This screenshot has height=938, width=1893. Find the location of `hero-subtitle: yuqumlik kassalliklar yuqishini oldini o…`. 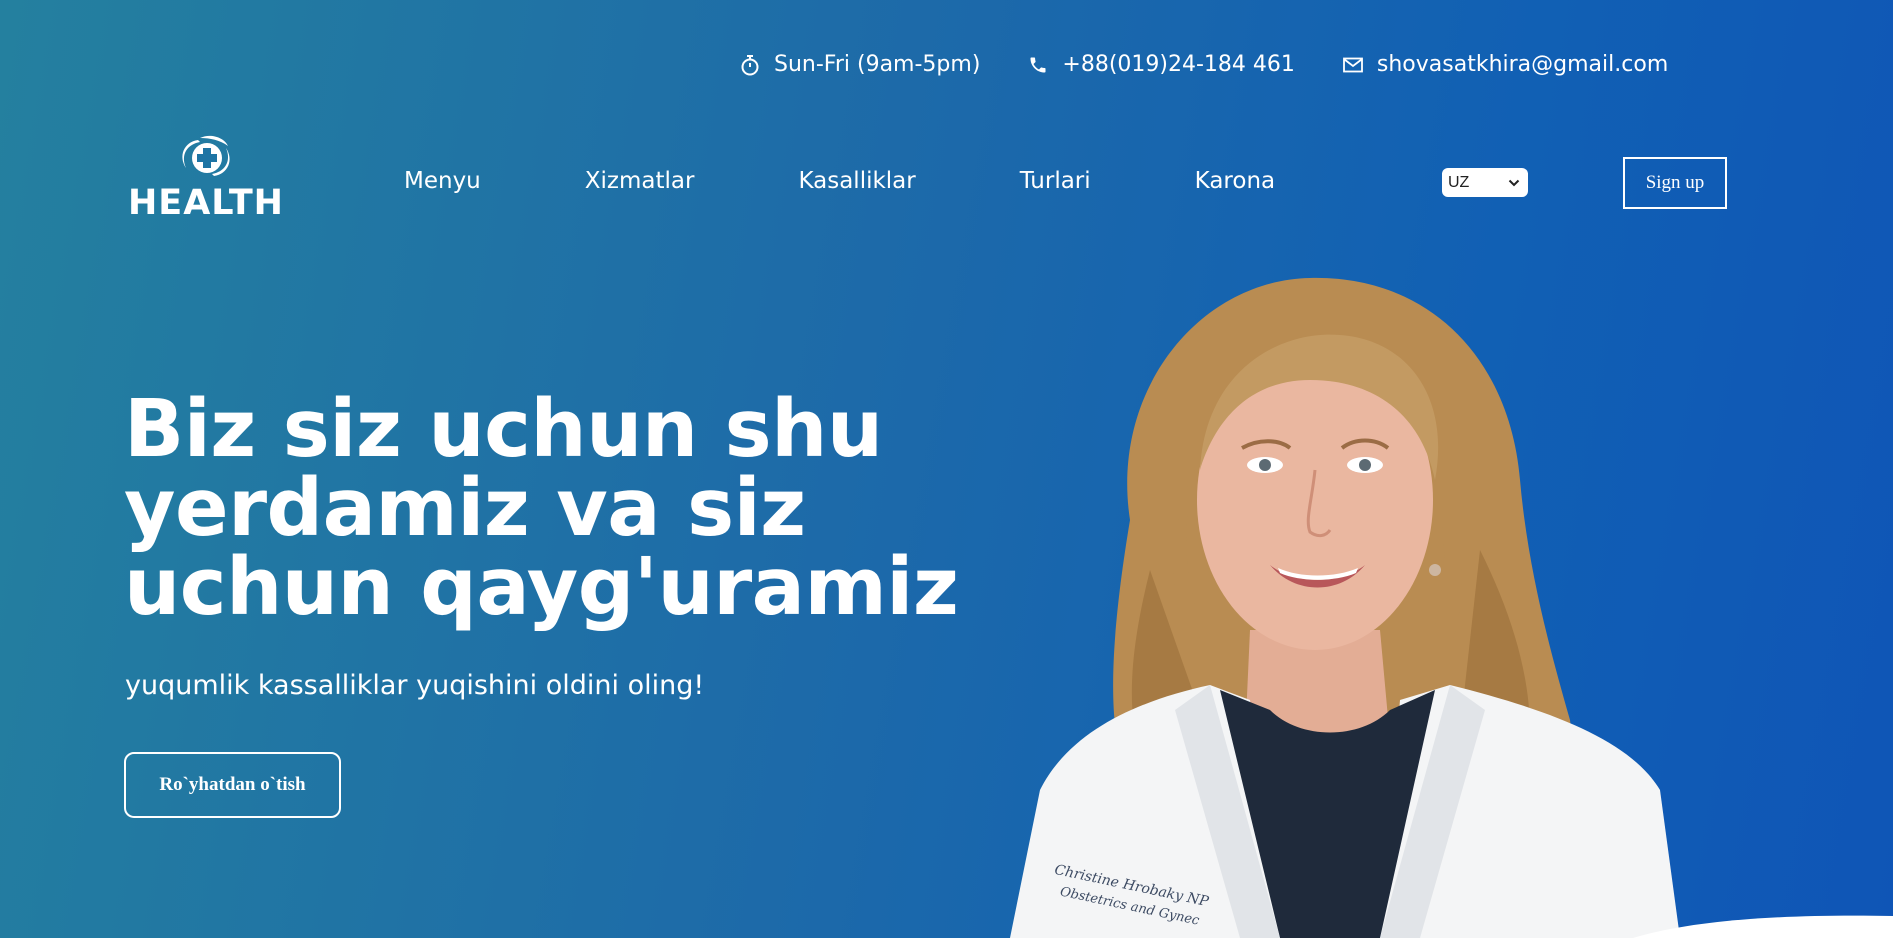

hero-subtitle: yuqumlik kassalliklar yuqishini oldini o… is located at coordinates (415, 685).